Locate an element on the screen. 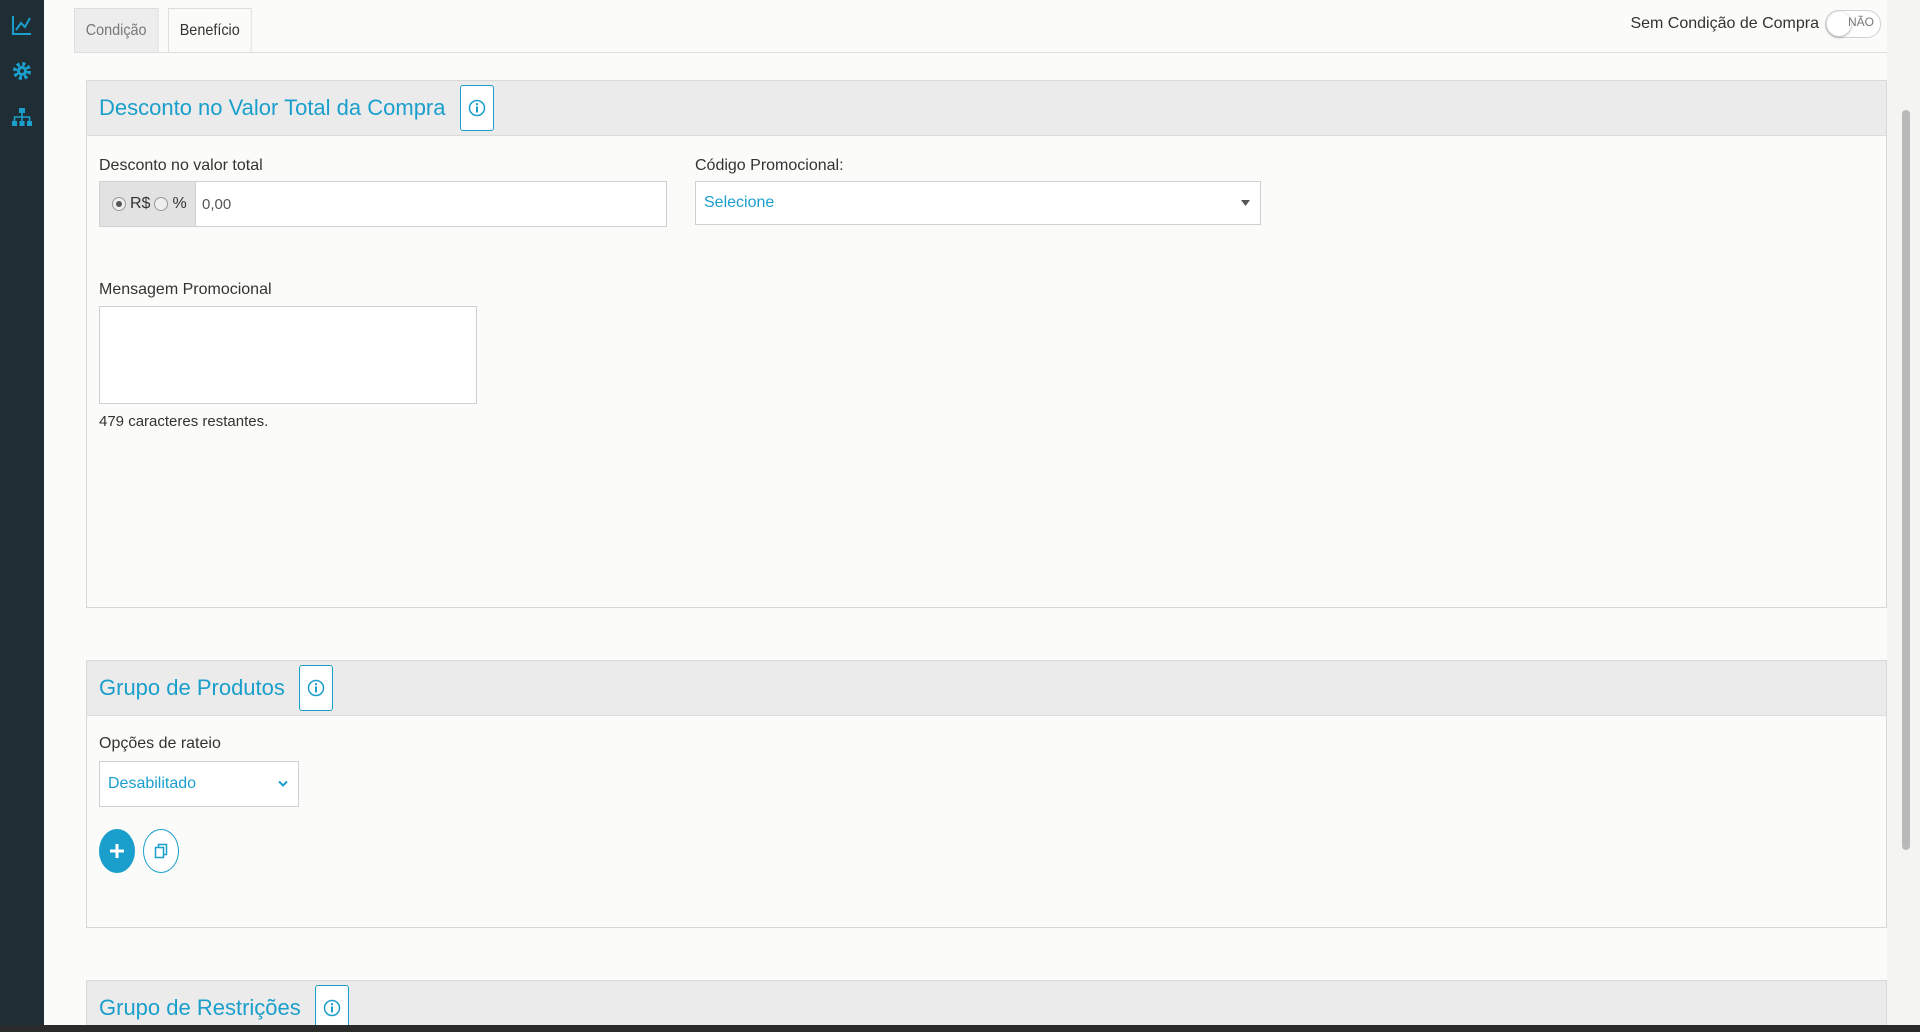 Image resolution: width=1920 pixels, height=1032 pixels. caret-down-icon is located at coordinates (1245, 203).